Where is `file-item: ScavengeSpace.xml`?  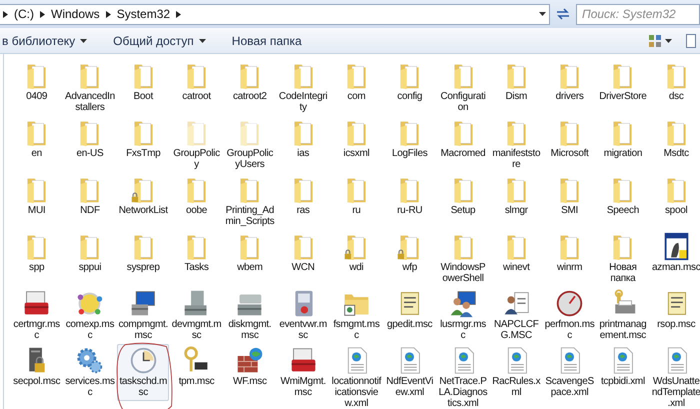
file-item: ScavengeSpace.xml is located at coordinates (570, 371).